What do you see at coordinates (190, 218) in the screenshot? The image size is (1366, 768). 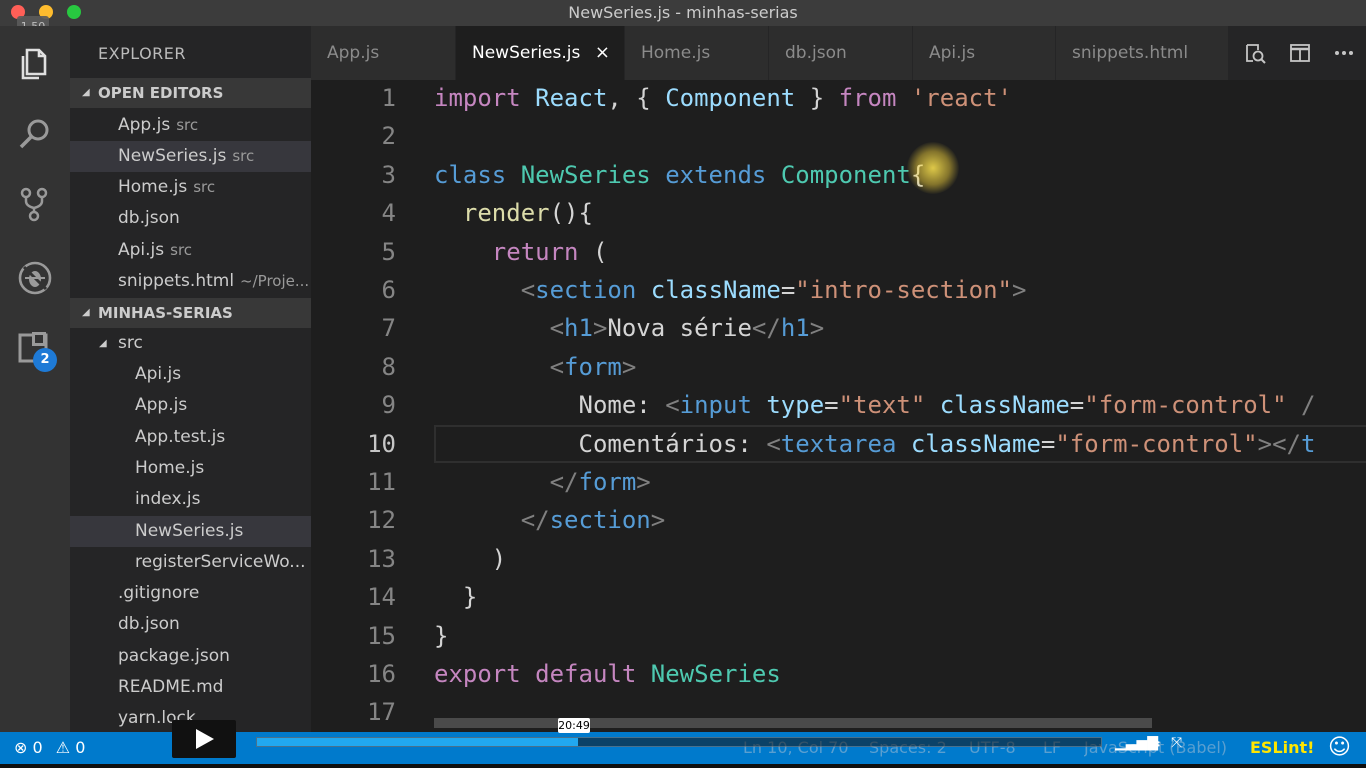 I see `open-editor-item: db.json` at bounding box center [190, 218].